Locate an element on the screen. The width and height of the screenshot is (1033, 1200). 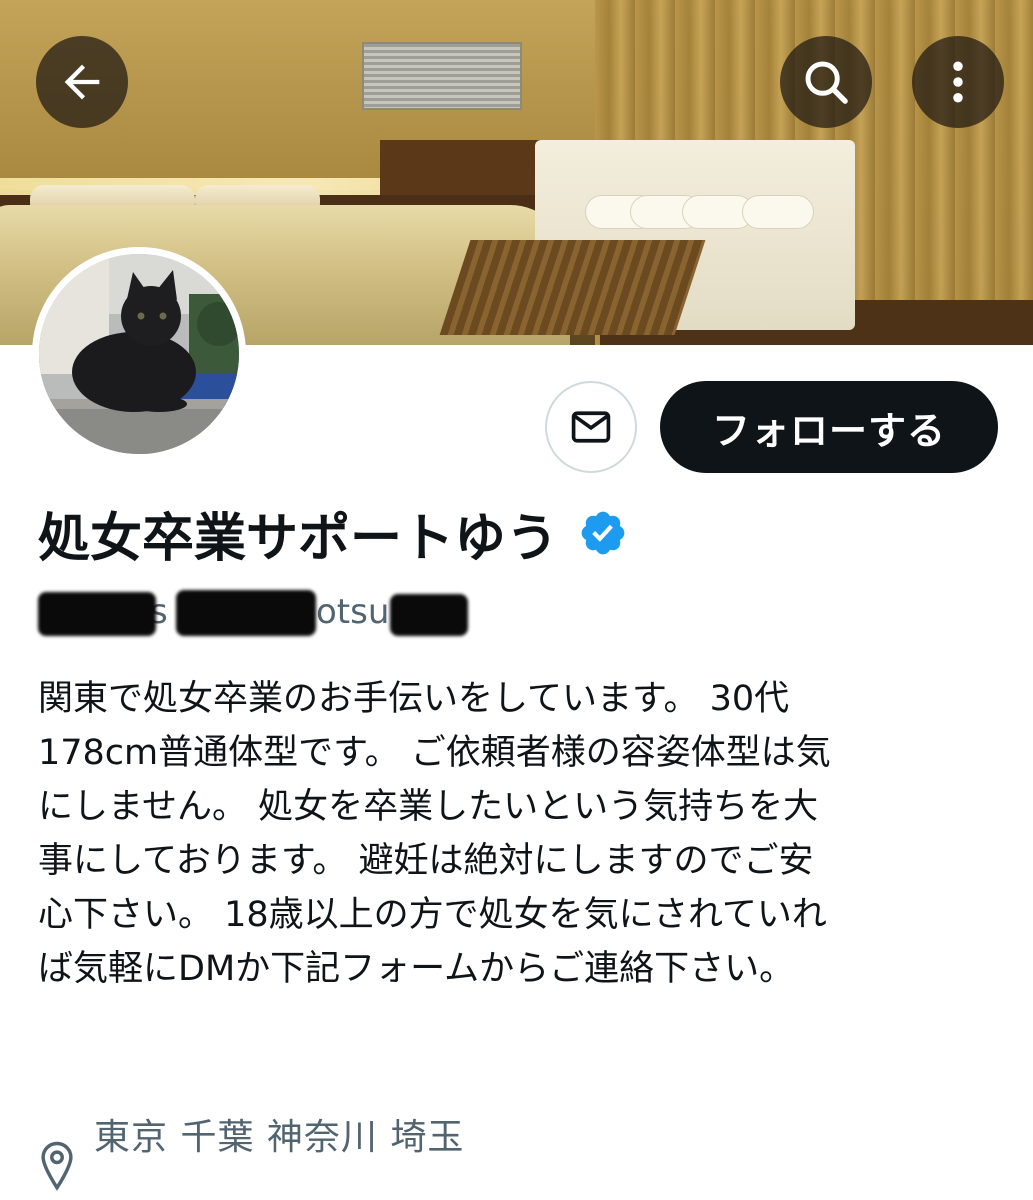
bio-line: 178cm普通体型です。 ご依頼者様の容姿体型は気 is located at coordinates (434, 753).